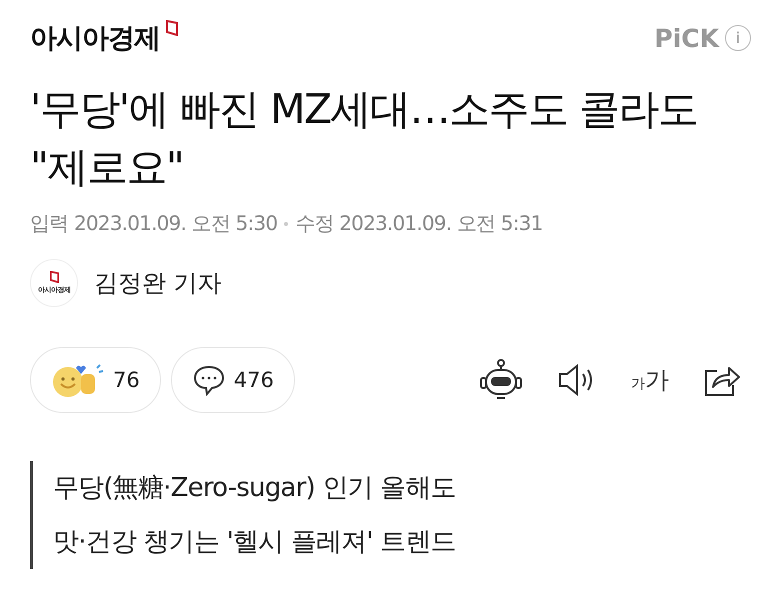  I want to click on font-size-button: 가가, so click(650, 380).